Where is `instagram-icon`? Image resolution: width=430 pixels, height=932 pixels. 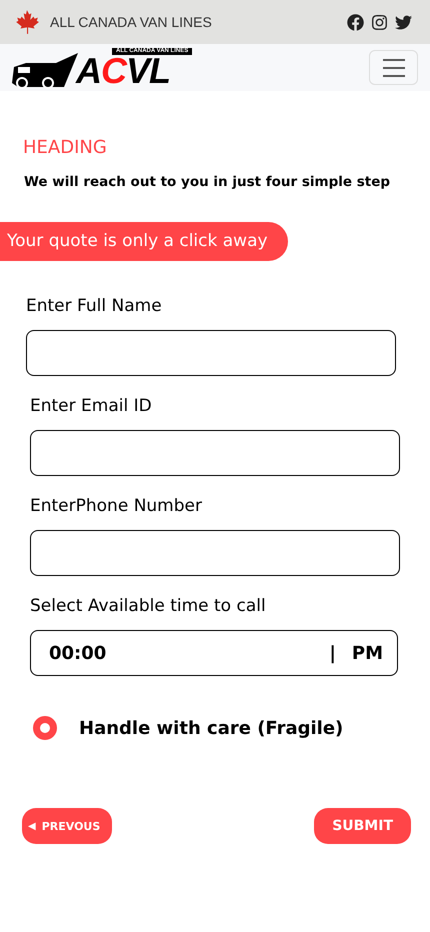 instagram-icon is located at coordinates (379, 22).